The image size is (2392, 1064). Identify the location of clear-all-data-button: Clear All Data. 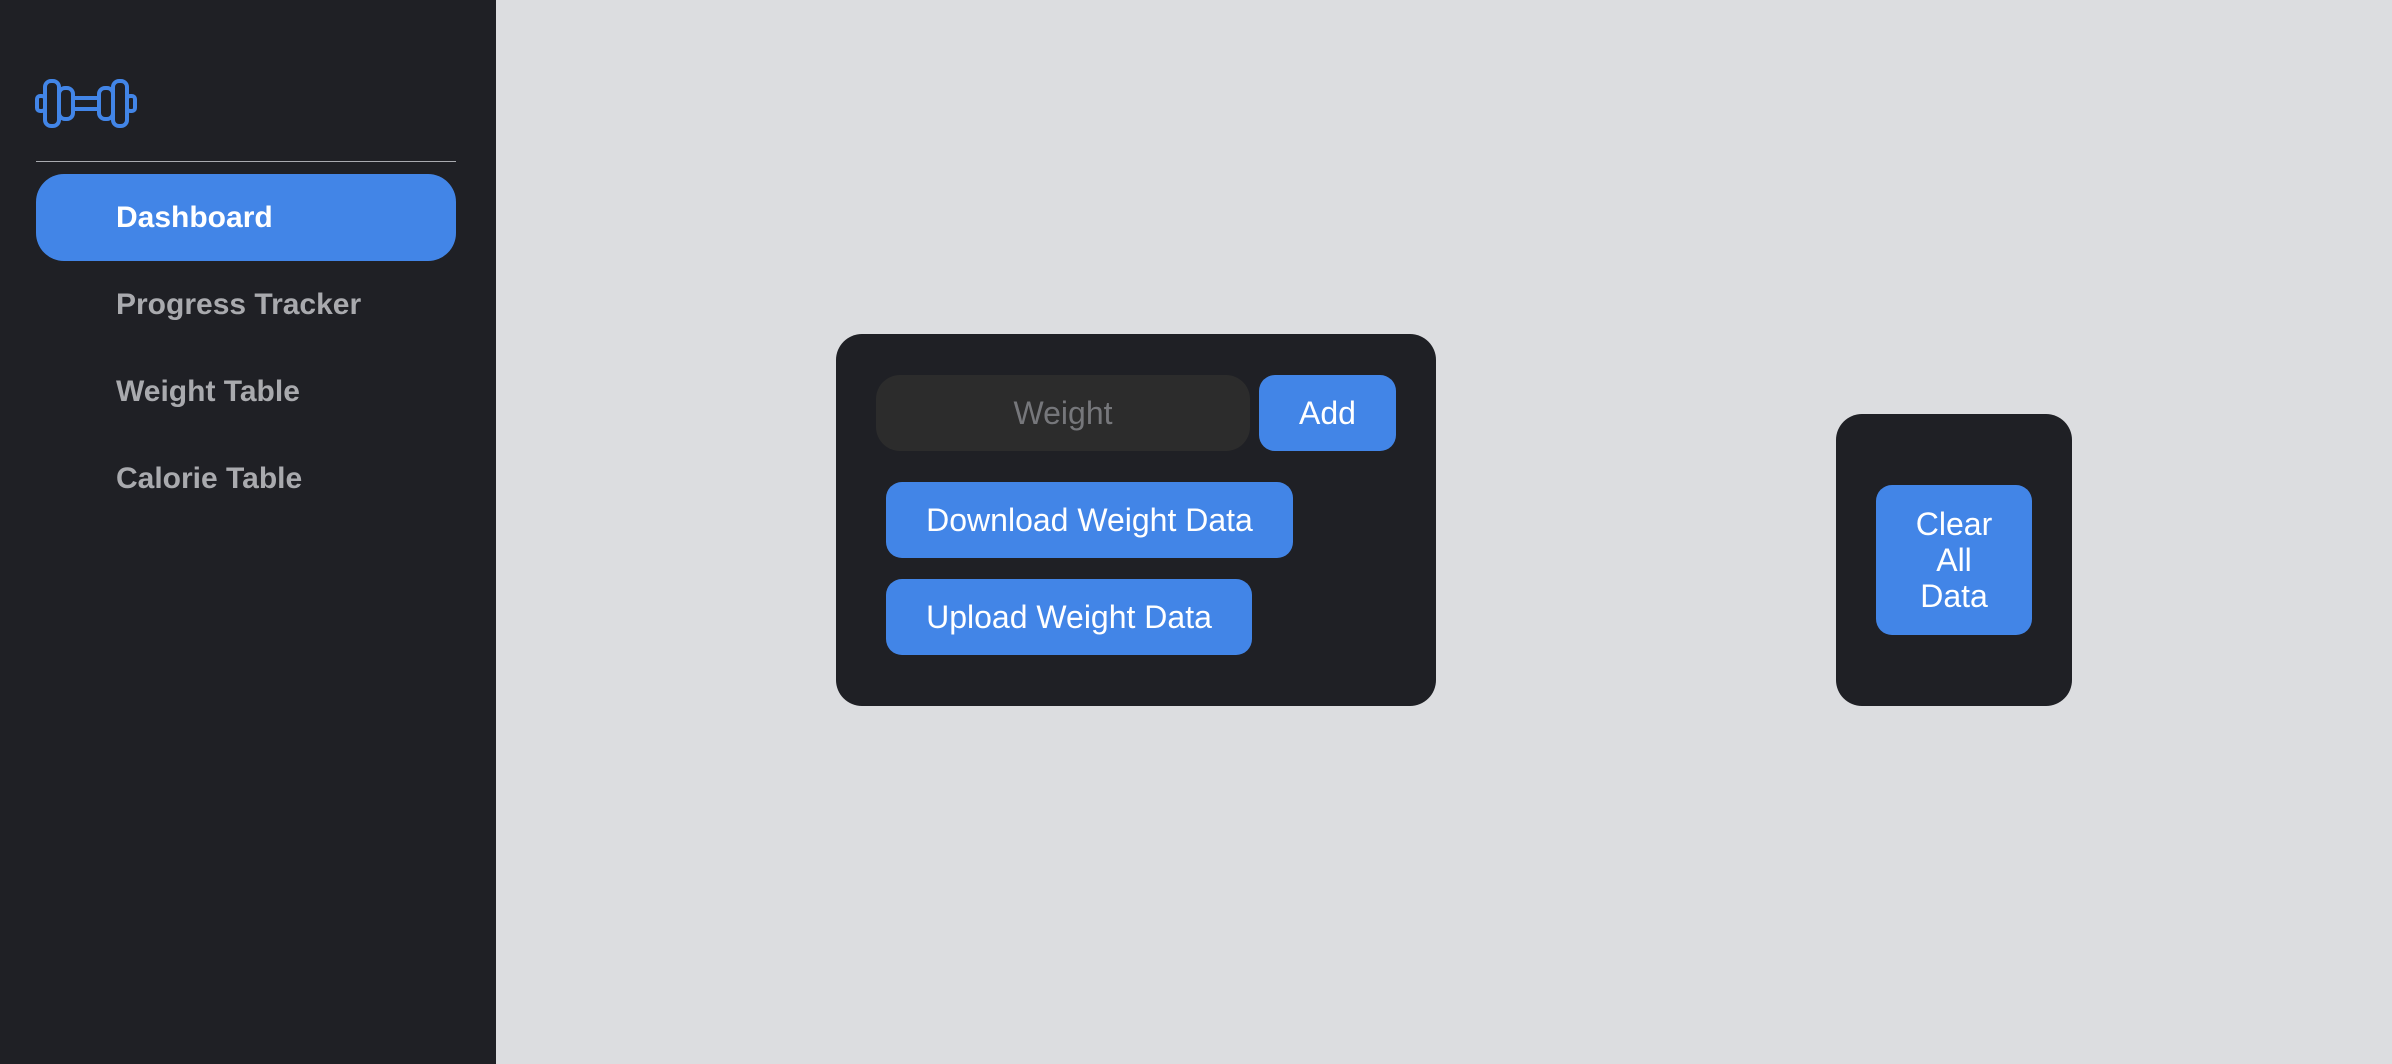
(1954, 560).